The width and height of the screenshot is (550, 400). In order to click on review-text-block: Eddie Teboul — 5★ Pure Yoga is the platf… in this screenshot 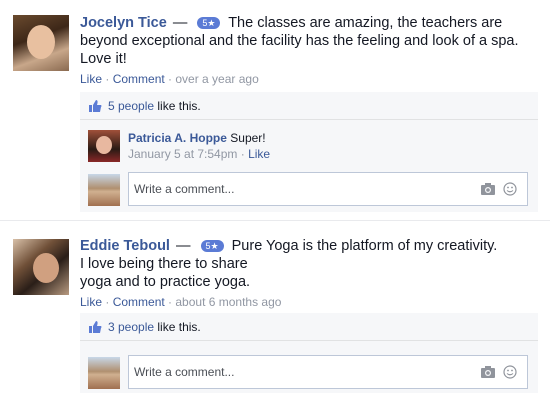, I will do `click(309, 264)`.